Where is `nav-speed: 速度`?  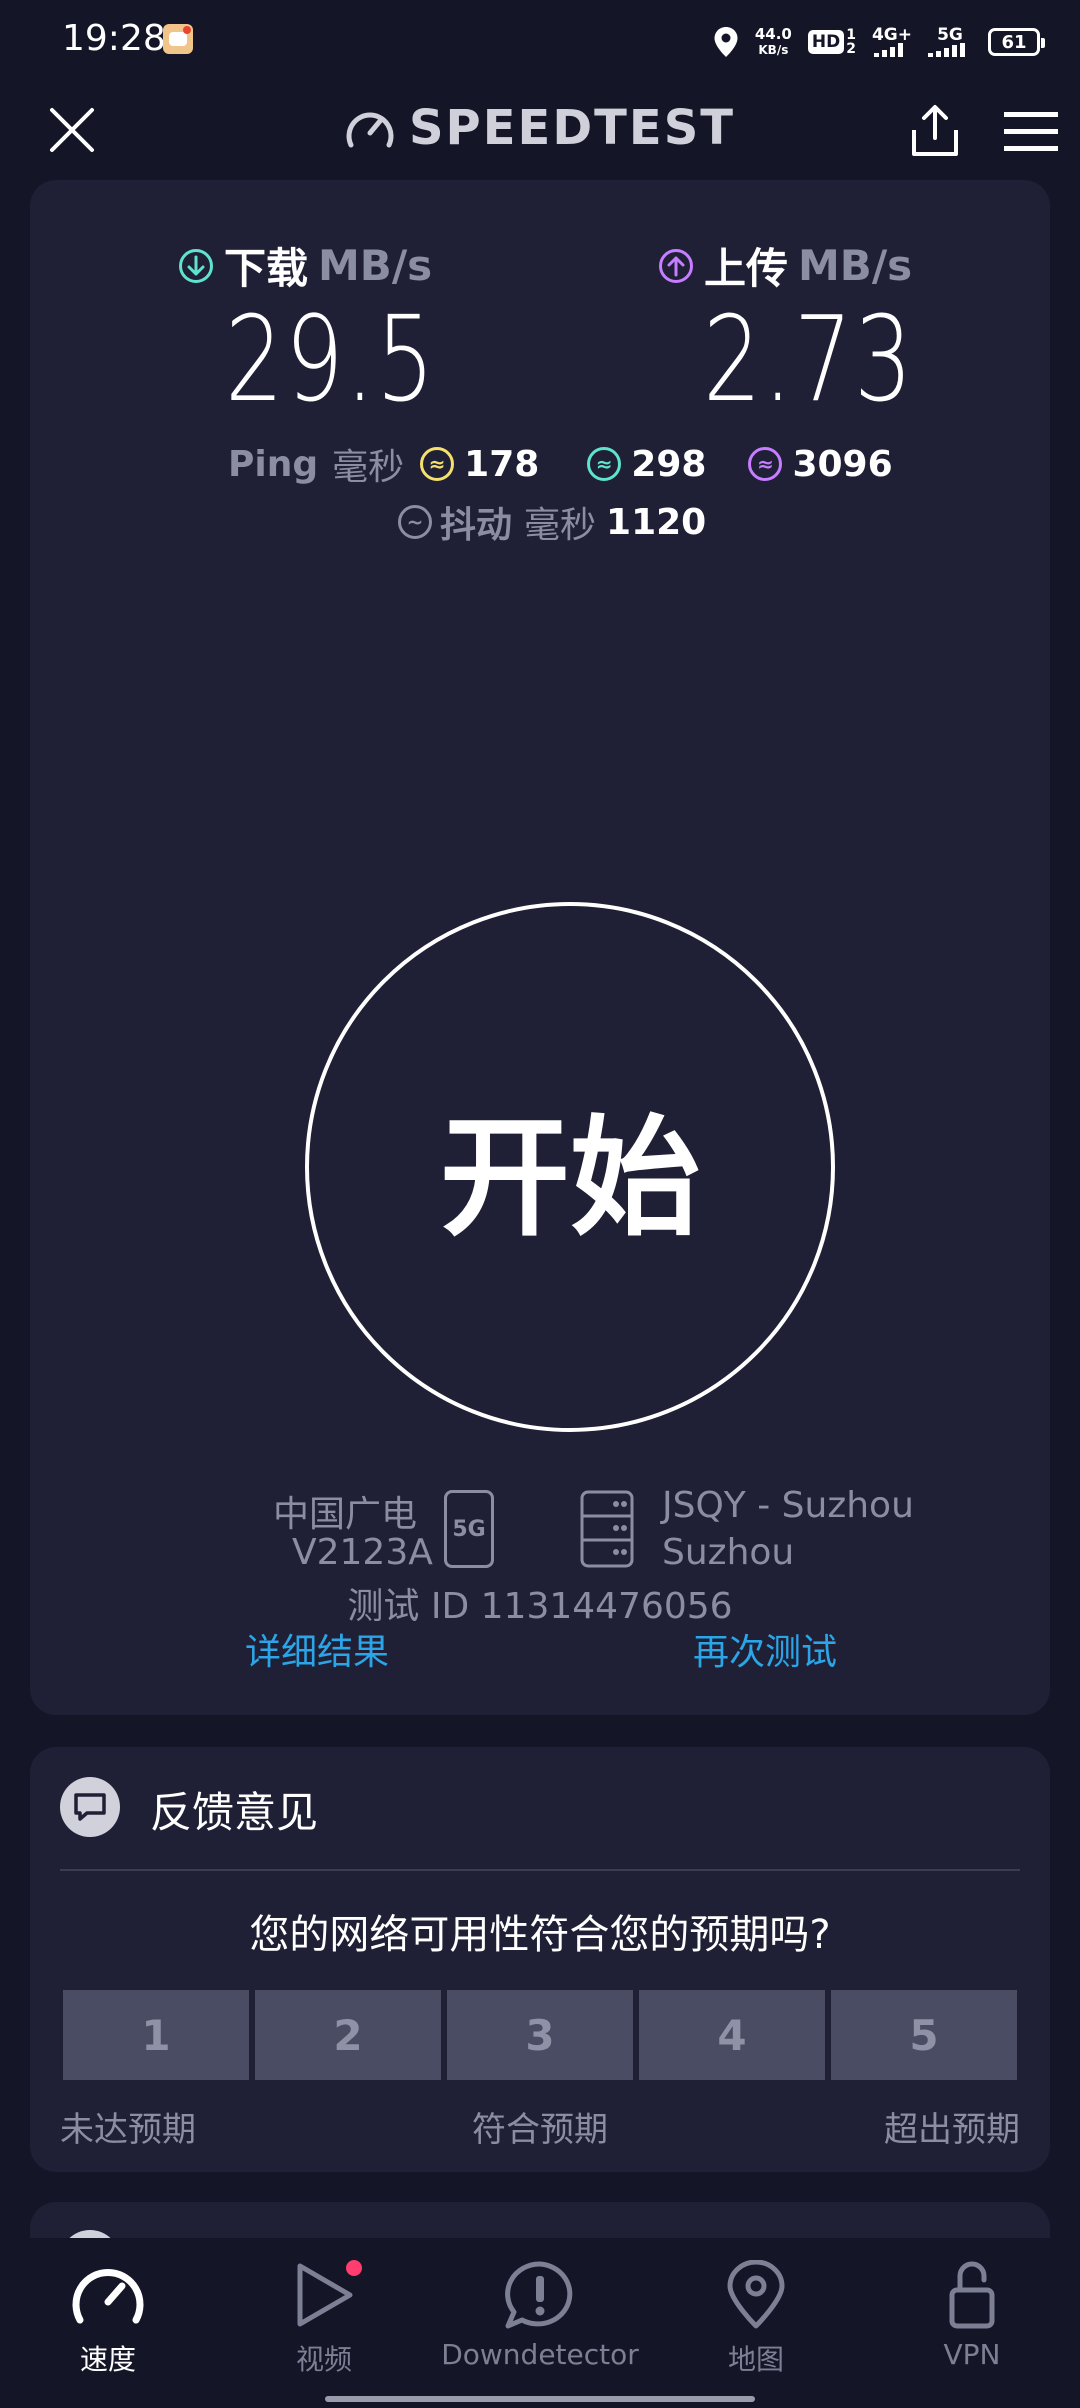 nav-speed: 速度 is located at coordinates (108, 2319).